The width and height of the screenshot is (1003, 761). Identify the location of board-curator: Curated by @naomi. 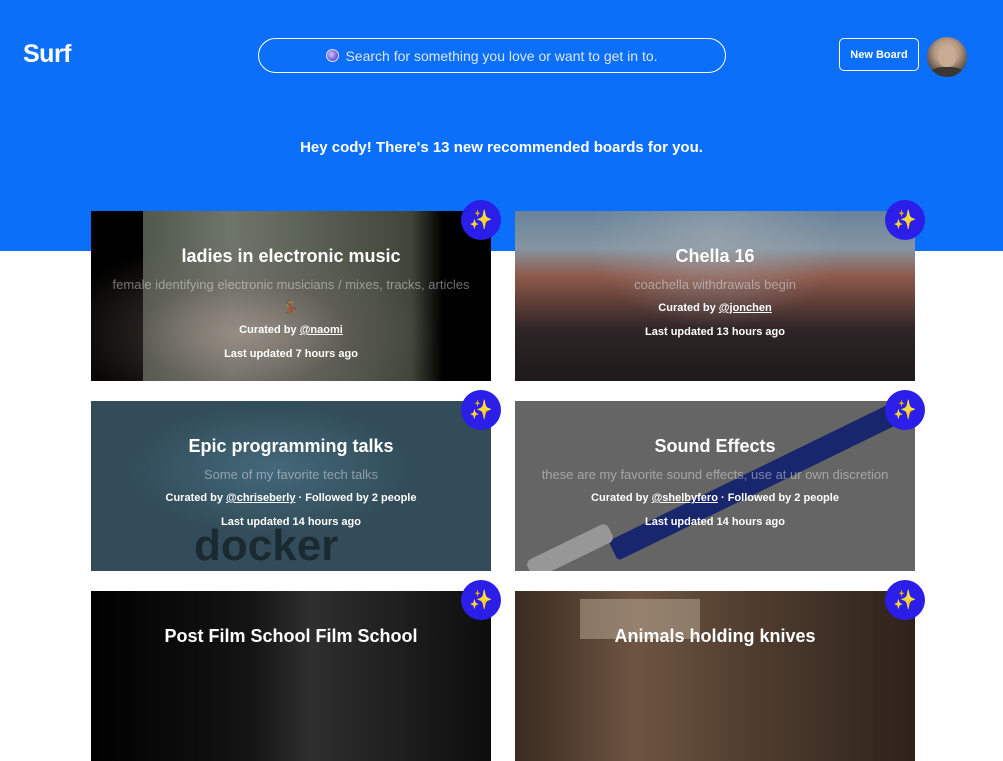
(291, 330).